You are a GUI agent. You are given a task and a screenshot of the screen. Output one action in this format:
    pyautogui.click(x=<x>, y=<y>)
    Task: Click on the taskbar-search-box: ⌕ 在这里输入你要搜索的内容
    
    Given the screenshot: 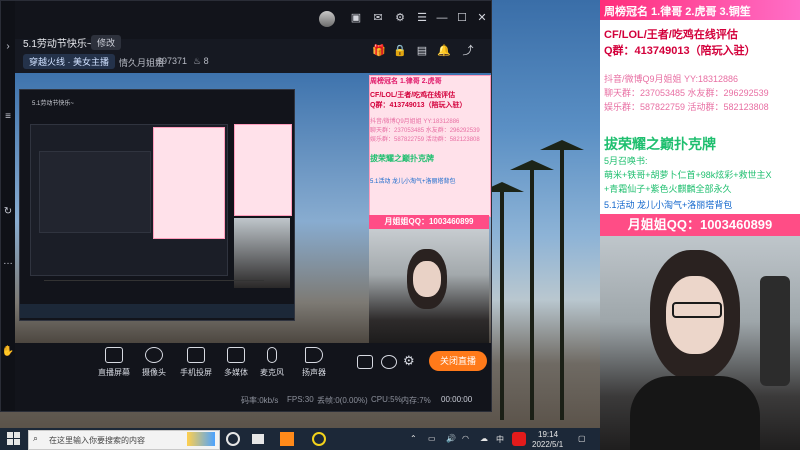 What is the action you would take?
    pyautogui.click(x=124, y=440)
    